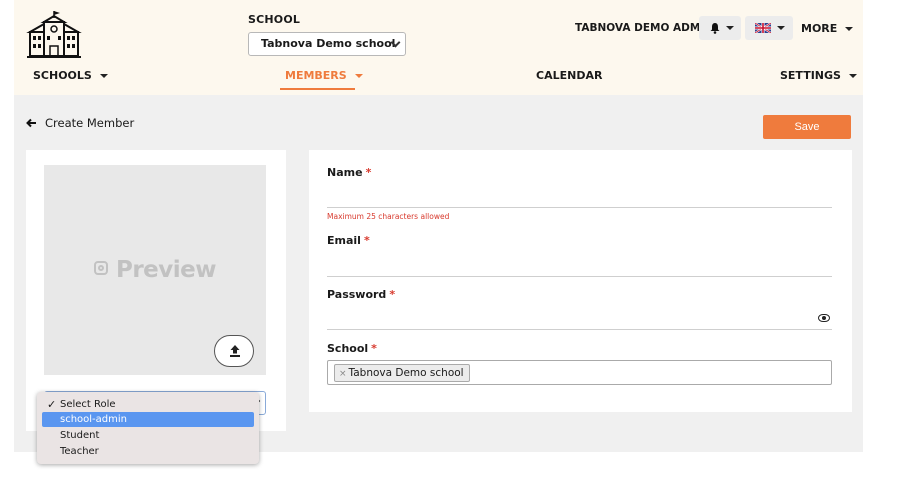 The image size is (902, 477). Describe the element at coordinates (579, 276) in the screenshot. I see `email-field` at that location.